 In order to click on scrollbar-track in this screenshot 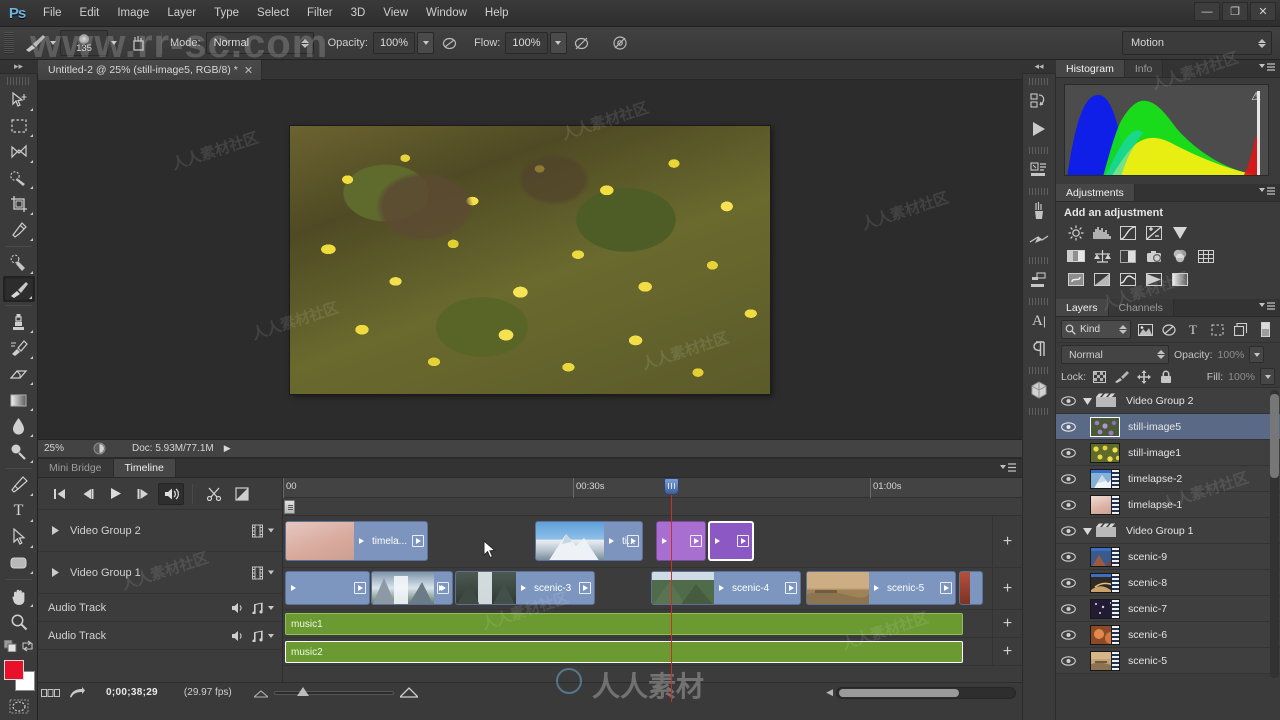, I will do `click(926, 692)`.